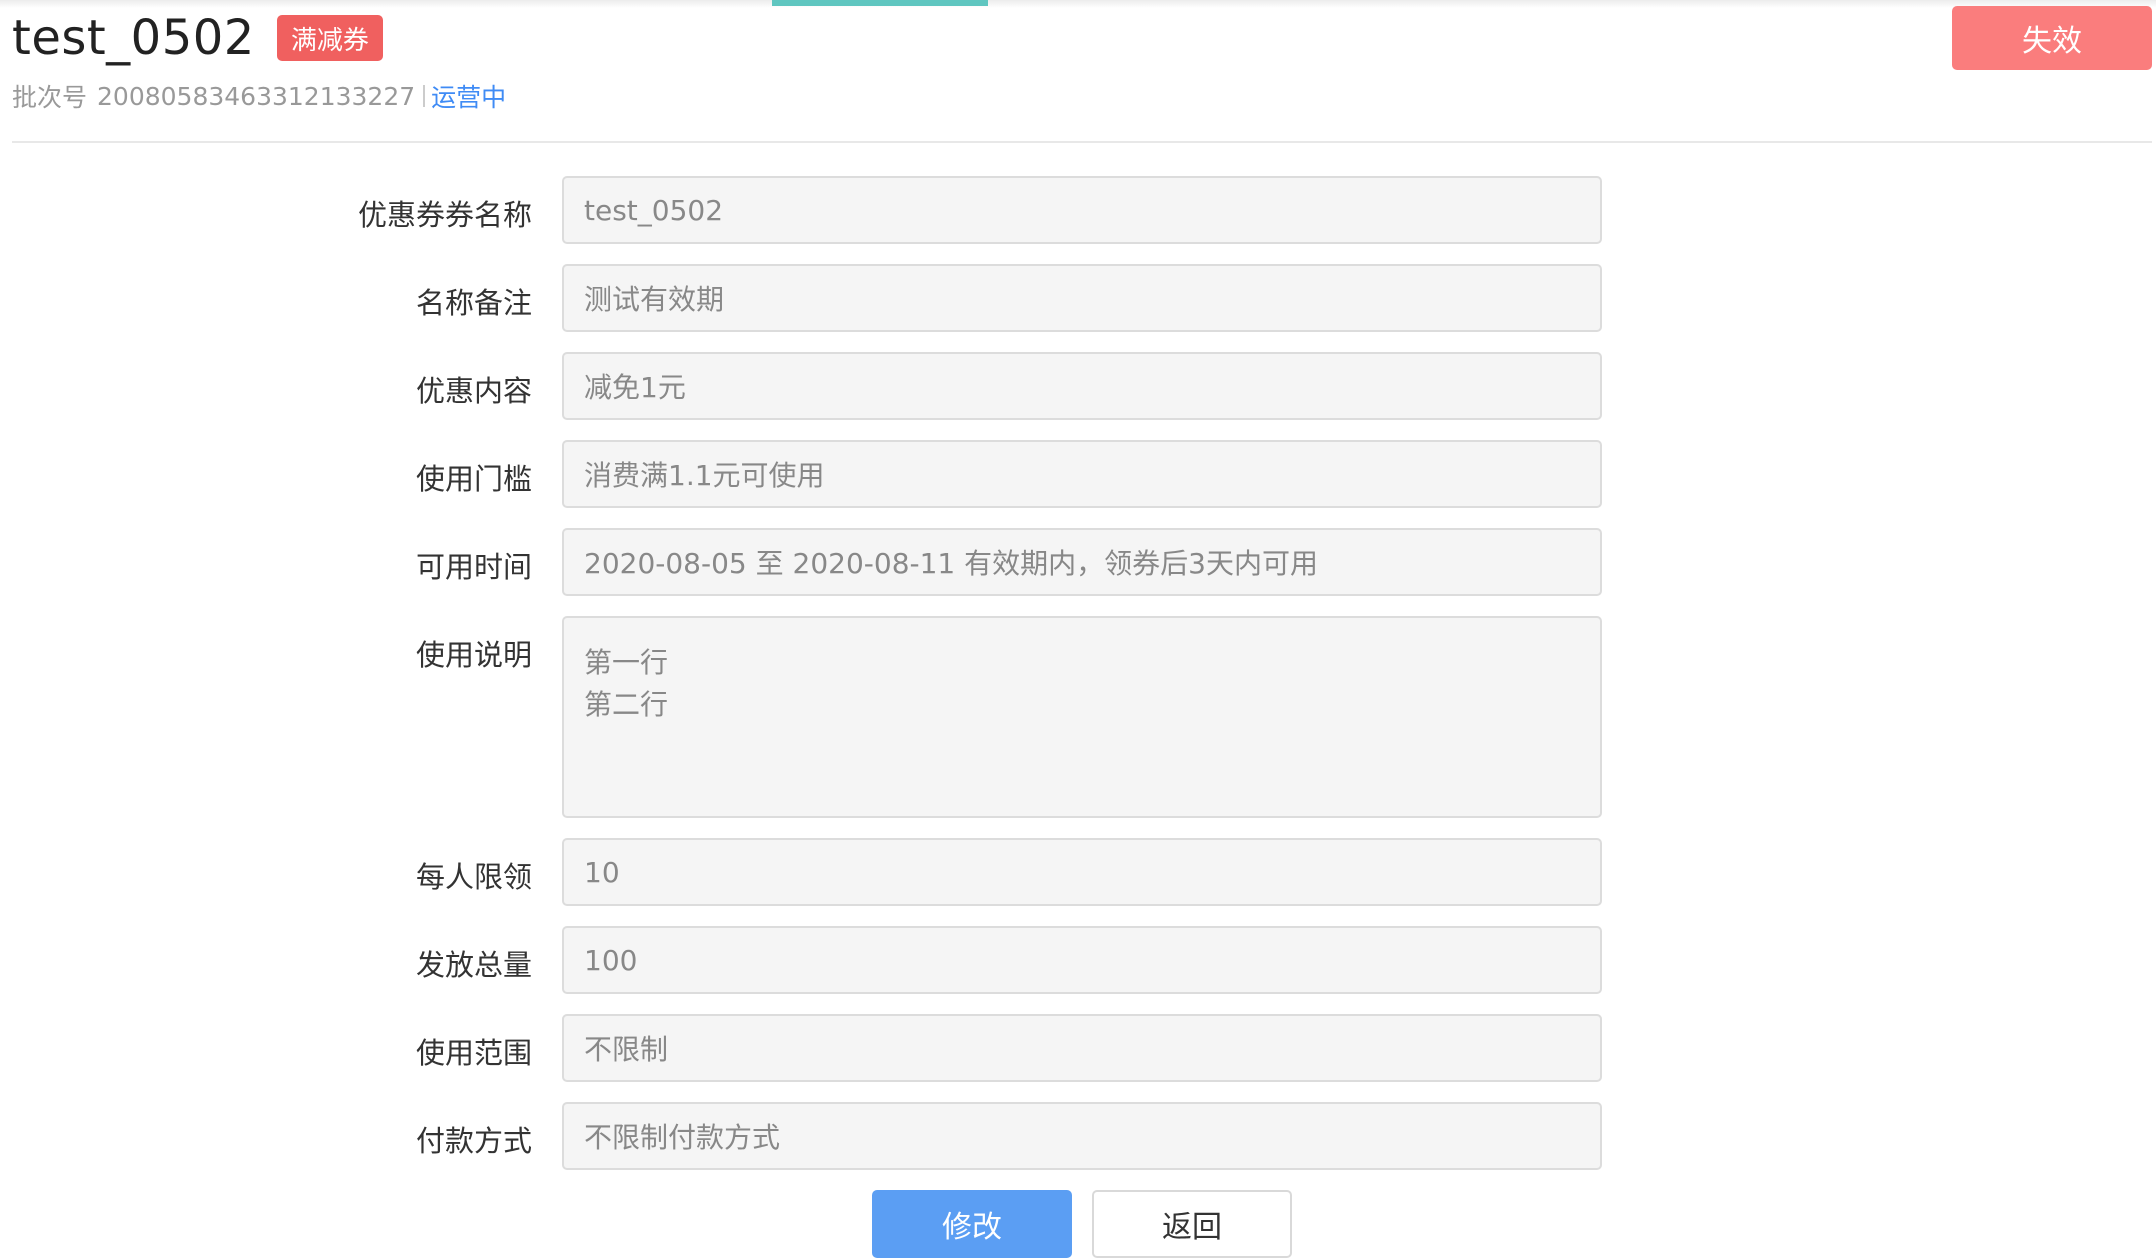 The height and width of the screenshot is (1258, 2156). Describe the element at coordinates (473, 655) in the screenshot. I see `usage-notes-label: 使用说明` at that location.